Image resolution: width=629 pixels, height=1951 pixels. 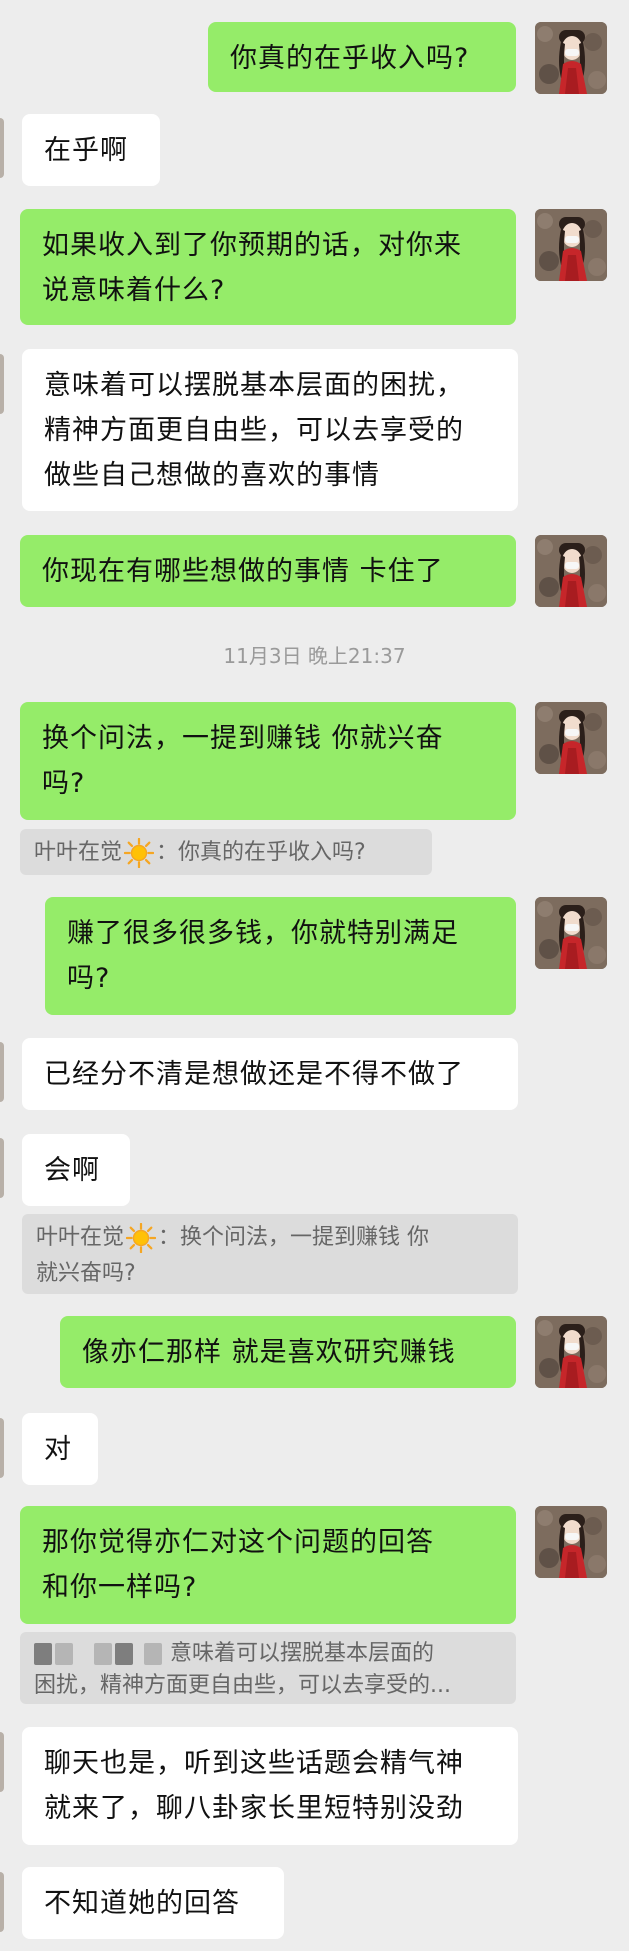 What do you see at coordinates (86, 1273) in the screenshot?
I see `quote-text: 就兴奋吗?` at bounding box center [86, 1273].